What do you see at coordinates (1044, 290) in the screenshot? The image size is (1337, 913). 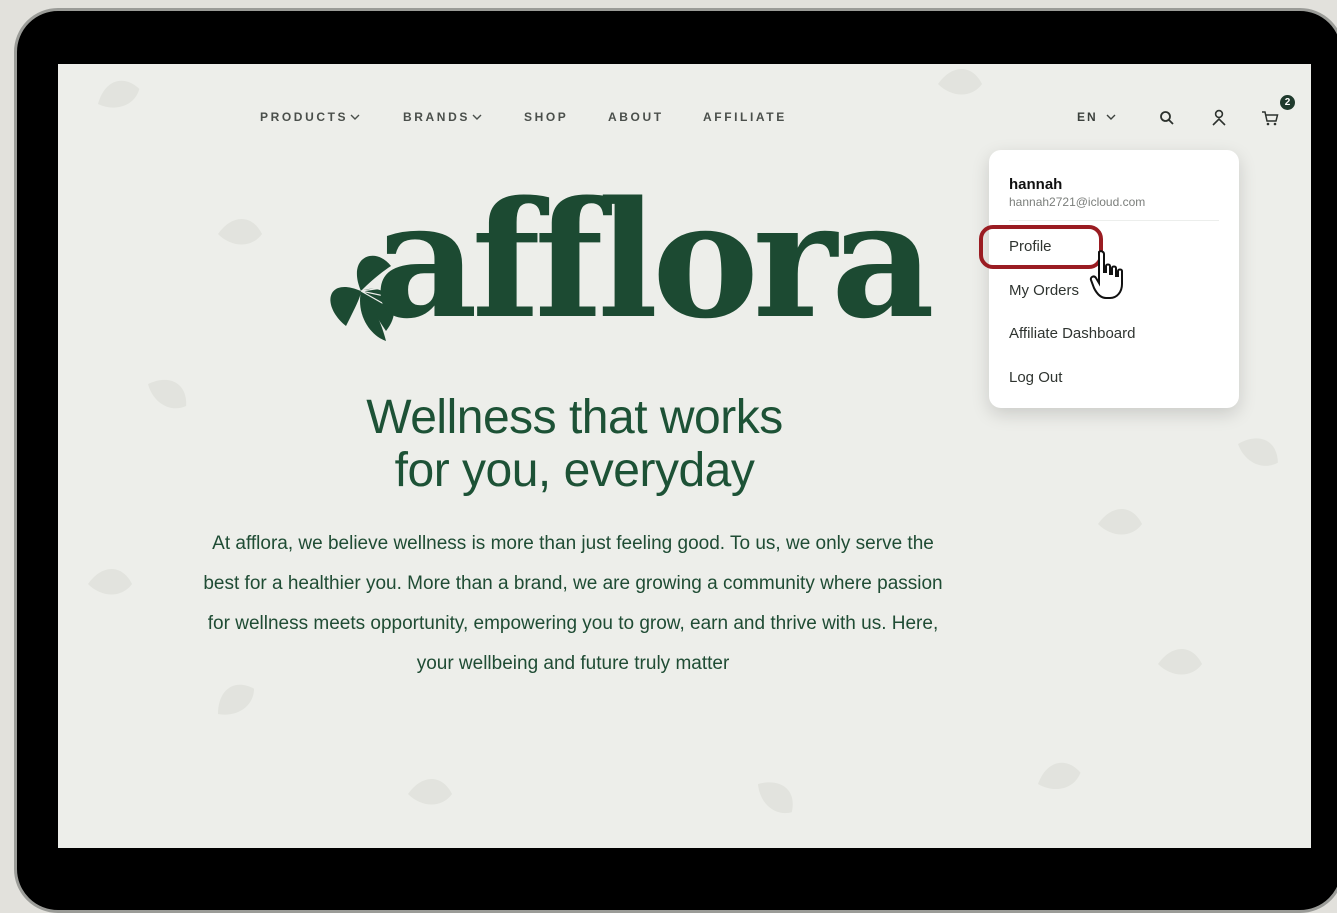 I see `menu-item-my-orders: My Orders` at bounding box center [1044, 290].